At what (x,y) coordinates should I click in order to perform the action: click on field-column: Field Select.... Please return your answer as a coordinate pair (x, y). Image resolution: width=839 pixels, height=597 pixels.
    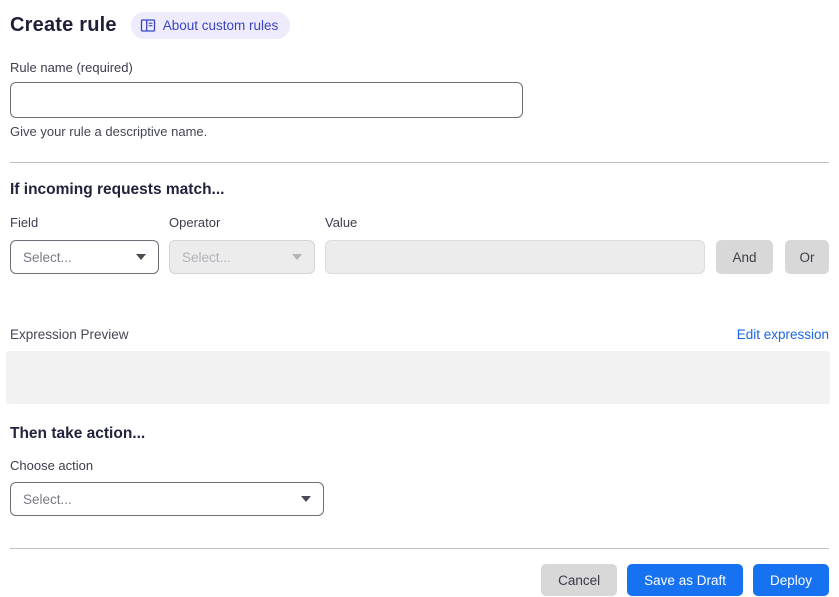
    Looking at the image, I should click on (84, 244).